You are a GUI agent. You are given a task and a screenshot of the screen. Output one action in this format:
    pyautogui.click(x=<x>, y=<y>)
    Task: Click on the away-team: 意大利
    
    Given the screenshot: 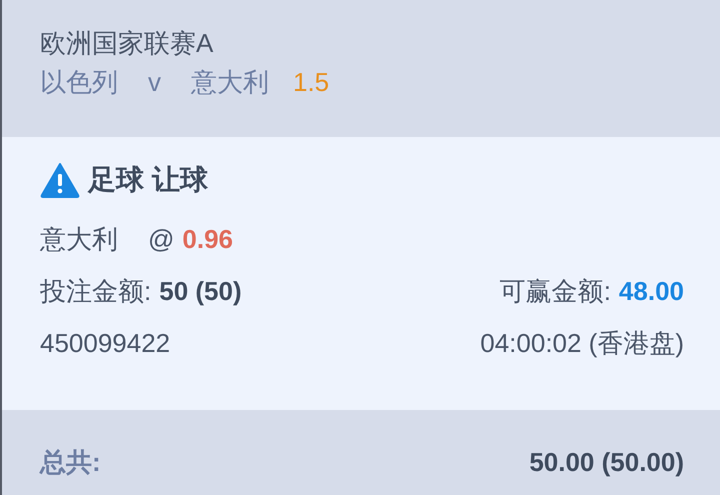 What is the action you would take?
    pyautogui.click(x=230, y=82)
    